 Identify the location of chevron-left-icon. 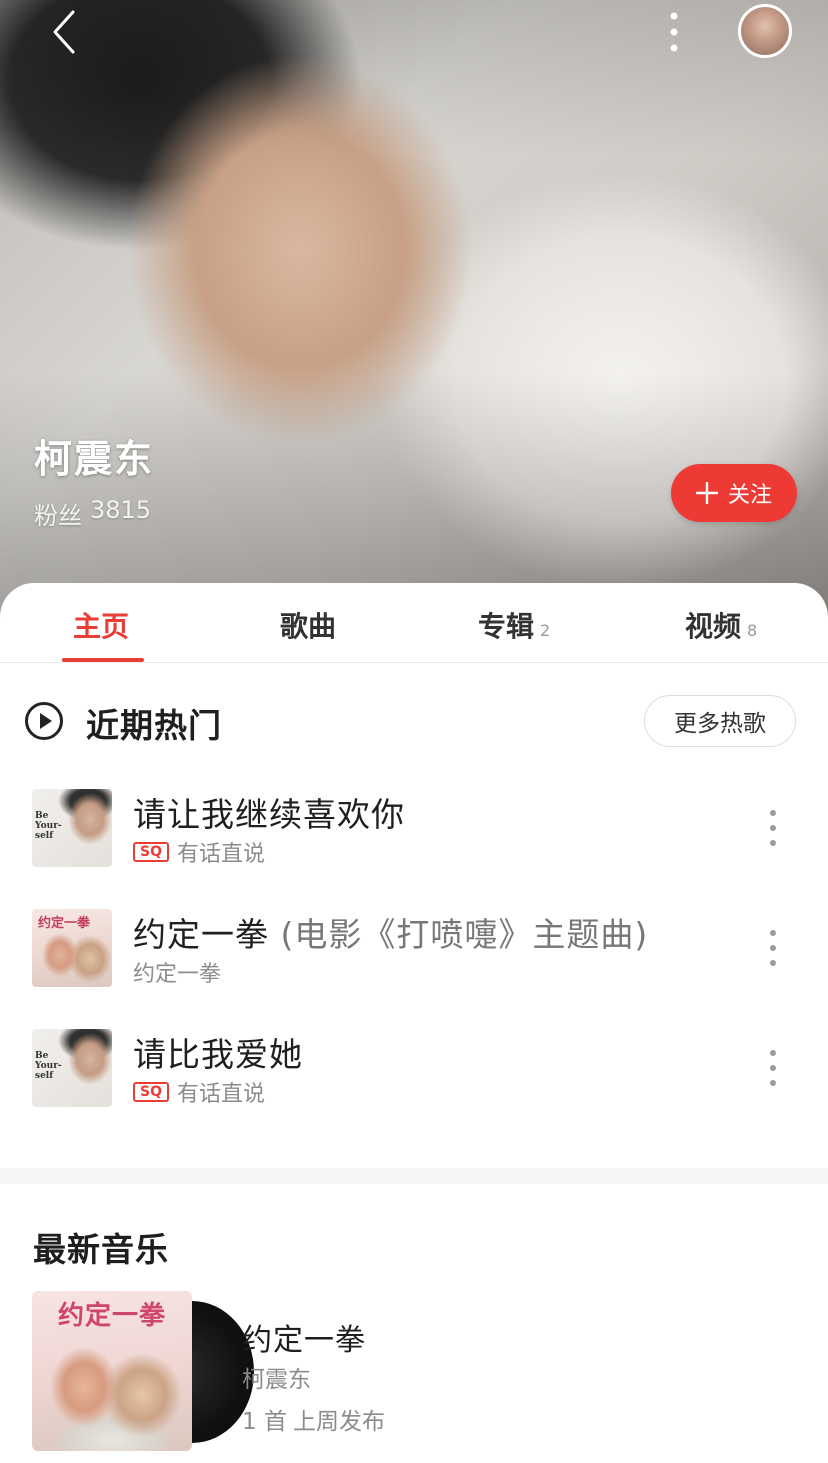
(64, 32).